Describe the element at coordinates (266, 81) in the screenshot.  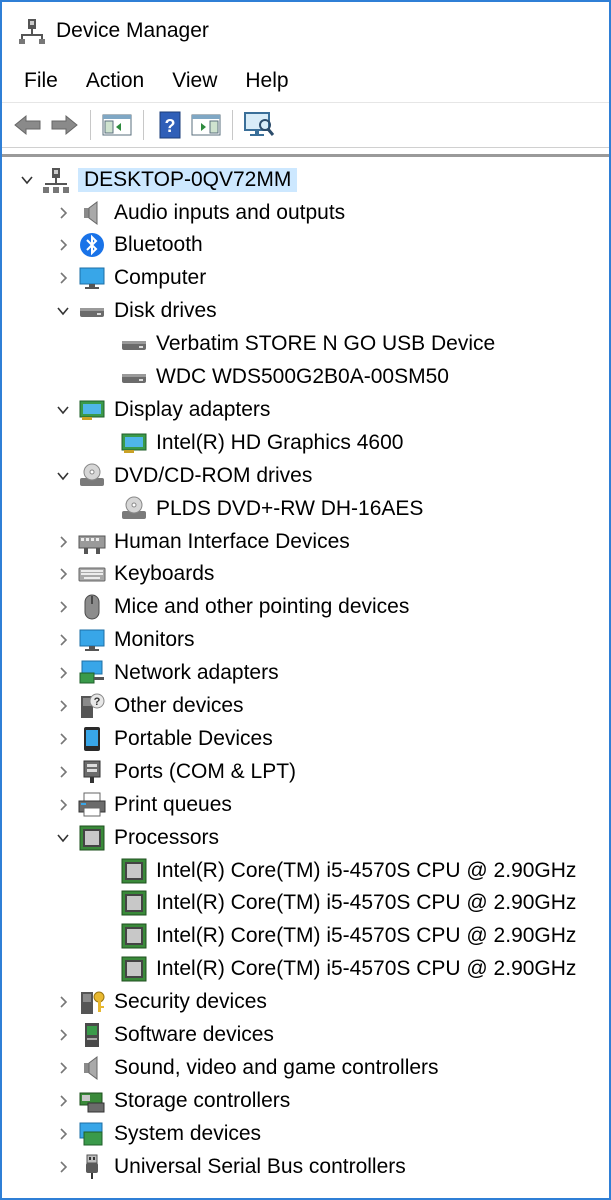
I see `menu-help: Help` at that location.